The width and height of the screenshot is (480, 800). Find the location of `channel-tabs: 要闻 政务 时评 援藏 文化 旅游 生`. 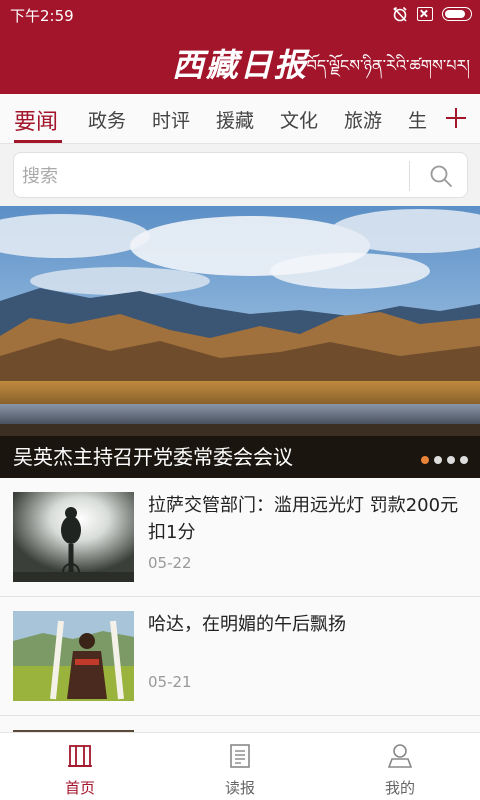

channel-tabs: 要闻 政务 时评 援藏 文化 旅游 生 is located at coordinates (216, 119).